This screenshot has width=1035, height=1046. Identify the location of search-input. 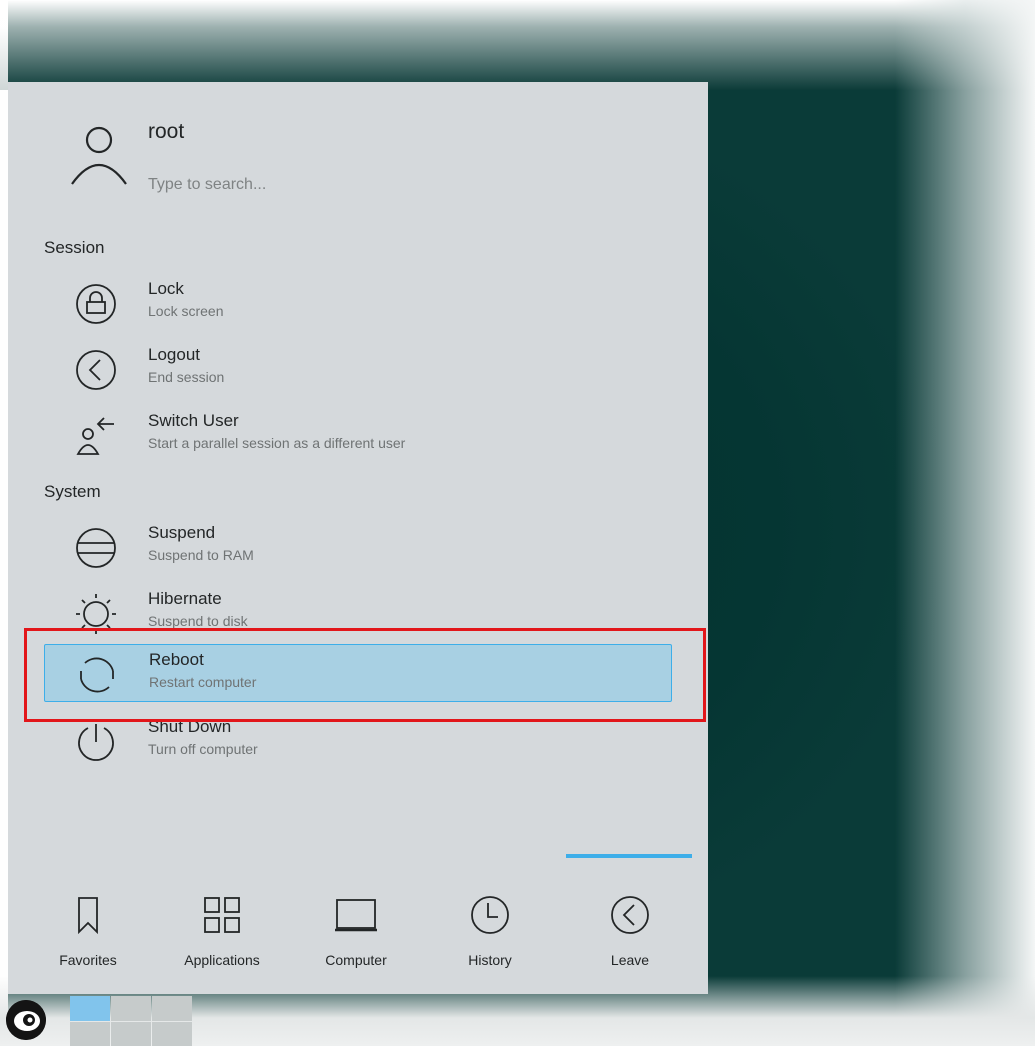
(328, 185).